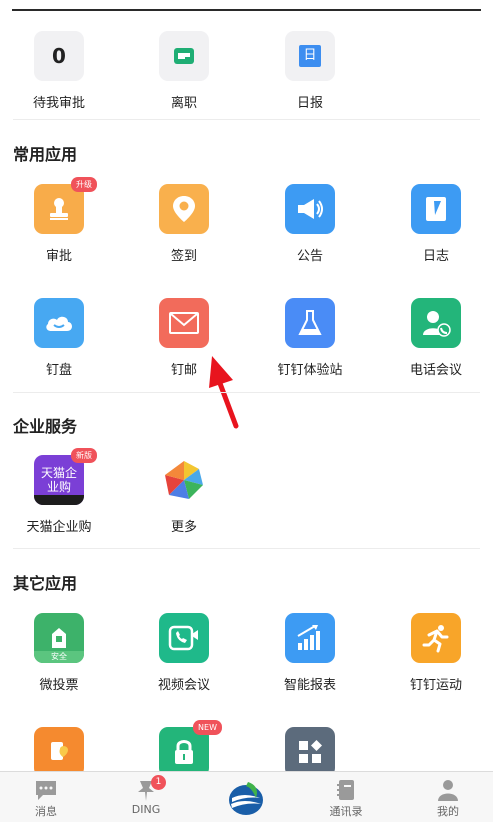 This screenshot has height=822, width=493. What do you see at coordinates (436, 209) in the screenshot?
I see `notebook-icon` at bounding box center [436, 209].